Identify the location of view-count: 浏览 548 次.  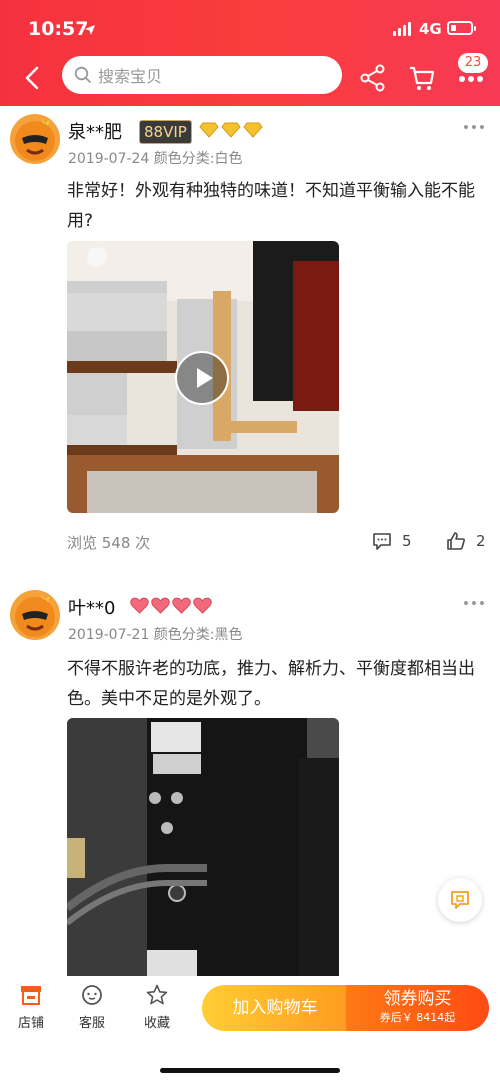
(109, 543).